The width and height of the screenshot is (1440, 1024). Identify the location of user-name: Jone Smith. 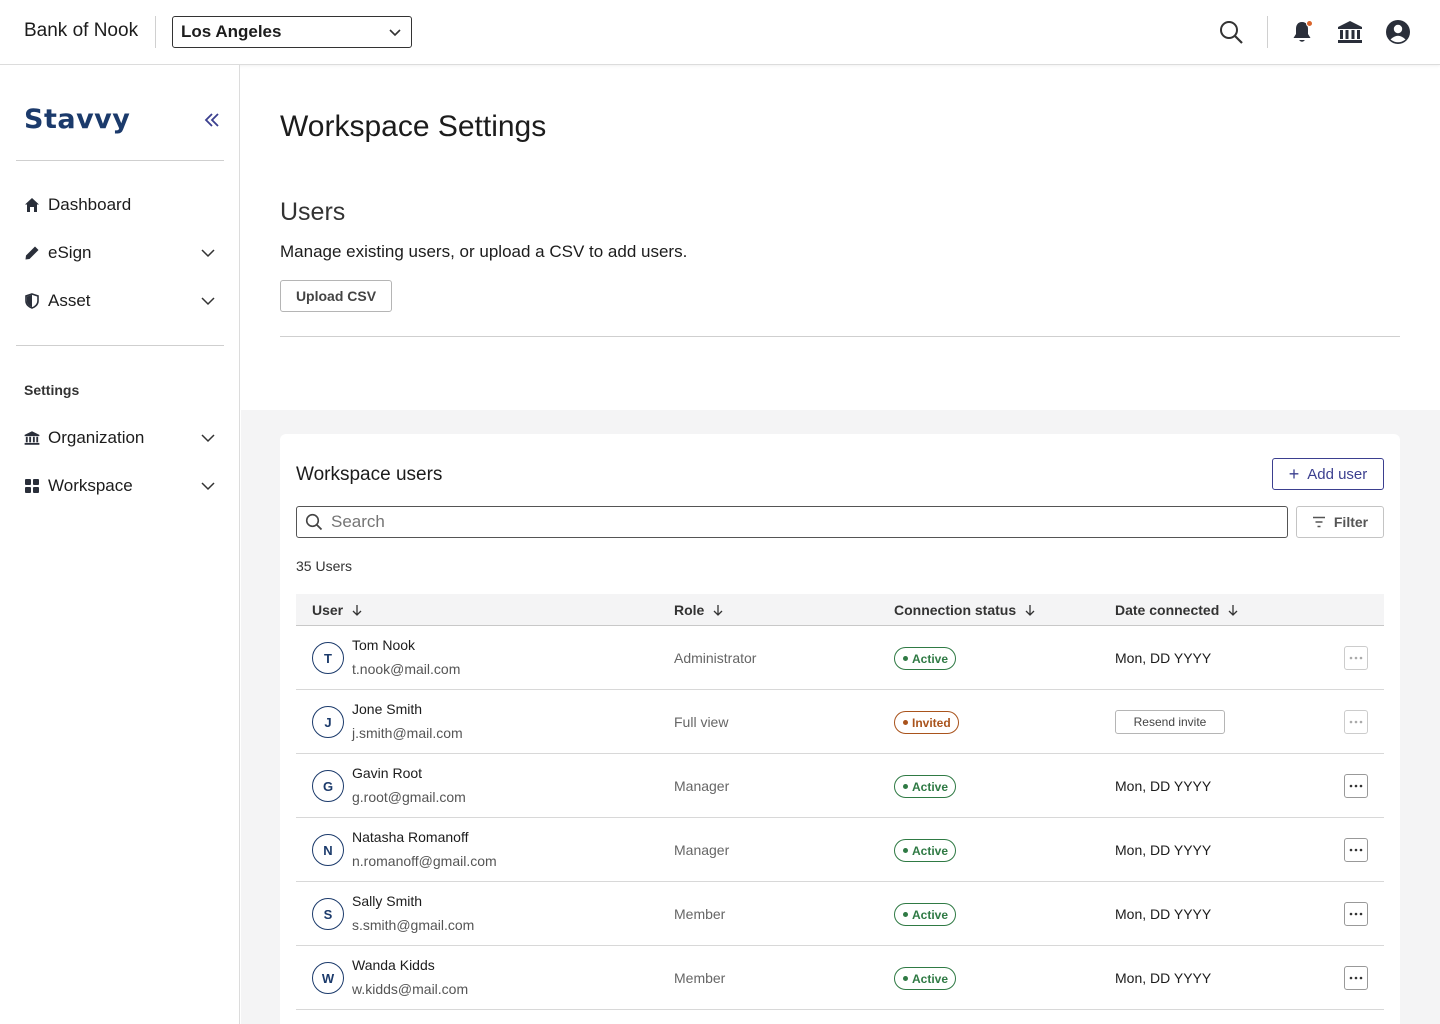
(387, 709).